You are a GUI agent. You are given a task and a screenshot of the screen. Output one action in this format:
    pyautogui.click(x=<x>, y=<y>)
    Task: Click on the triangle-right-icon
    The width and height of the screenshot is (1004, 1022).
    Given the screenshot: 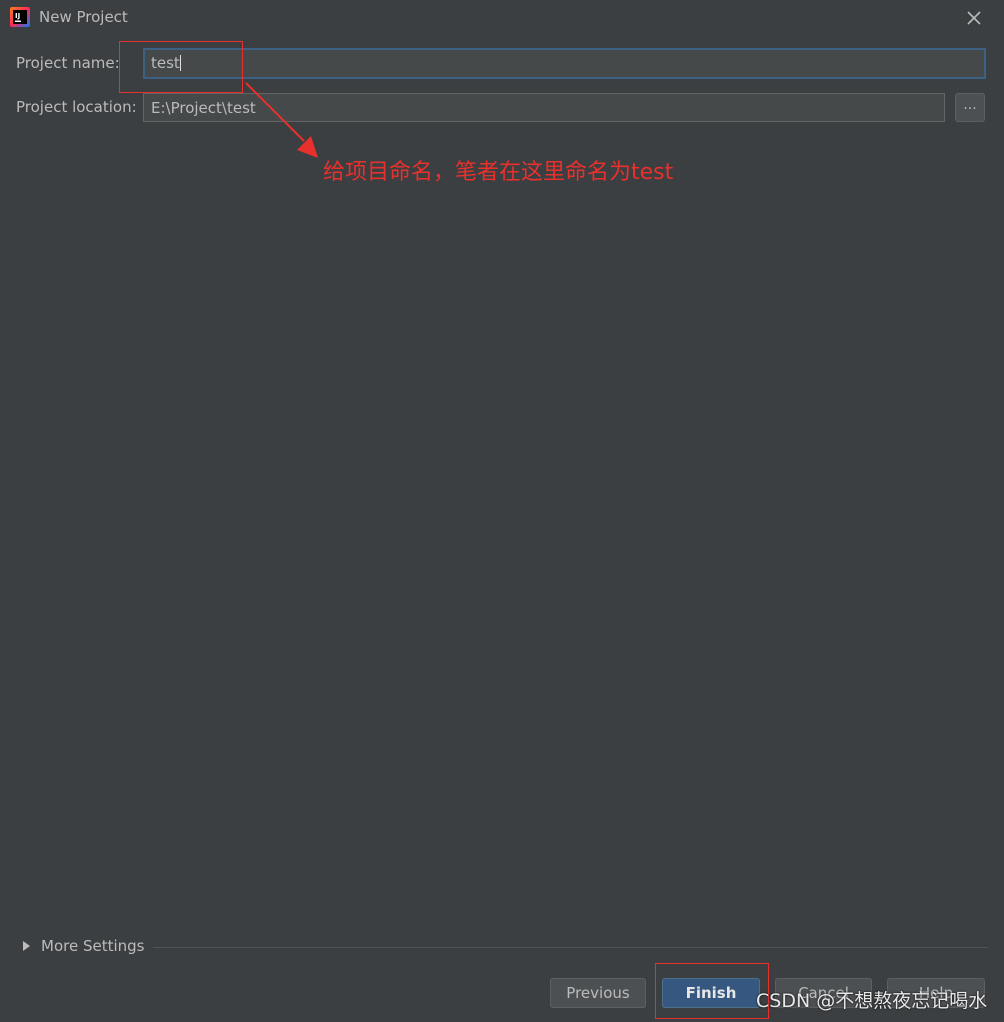 What is the action you would take?
    pyautogui.click(x=26, y=946)
    